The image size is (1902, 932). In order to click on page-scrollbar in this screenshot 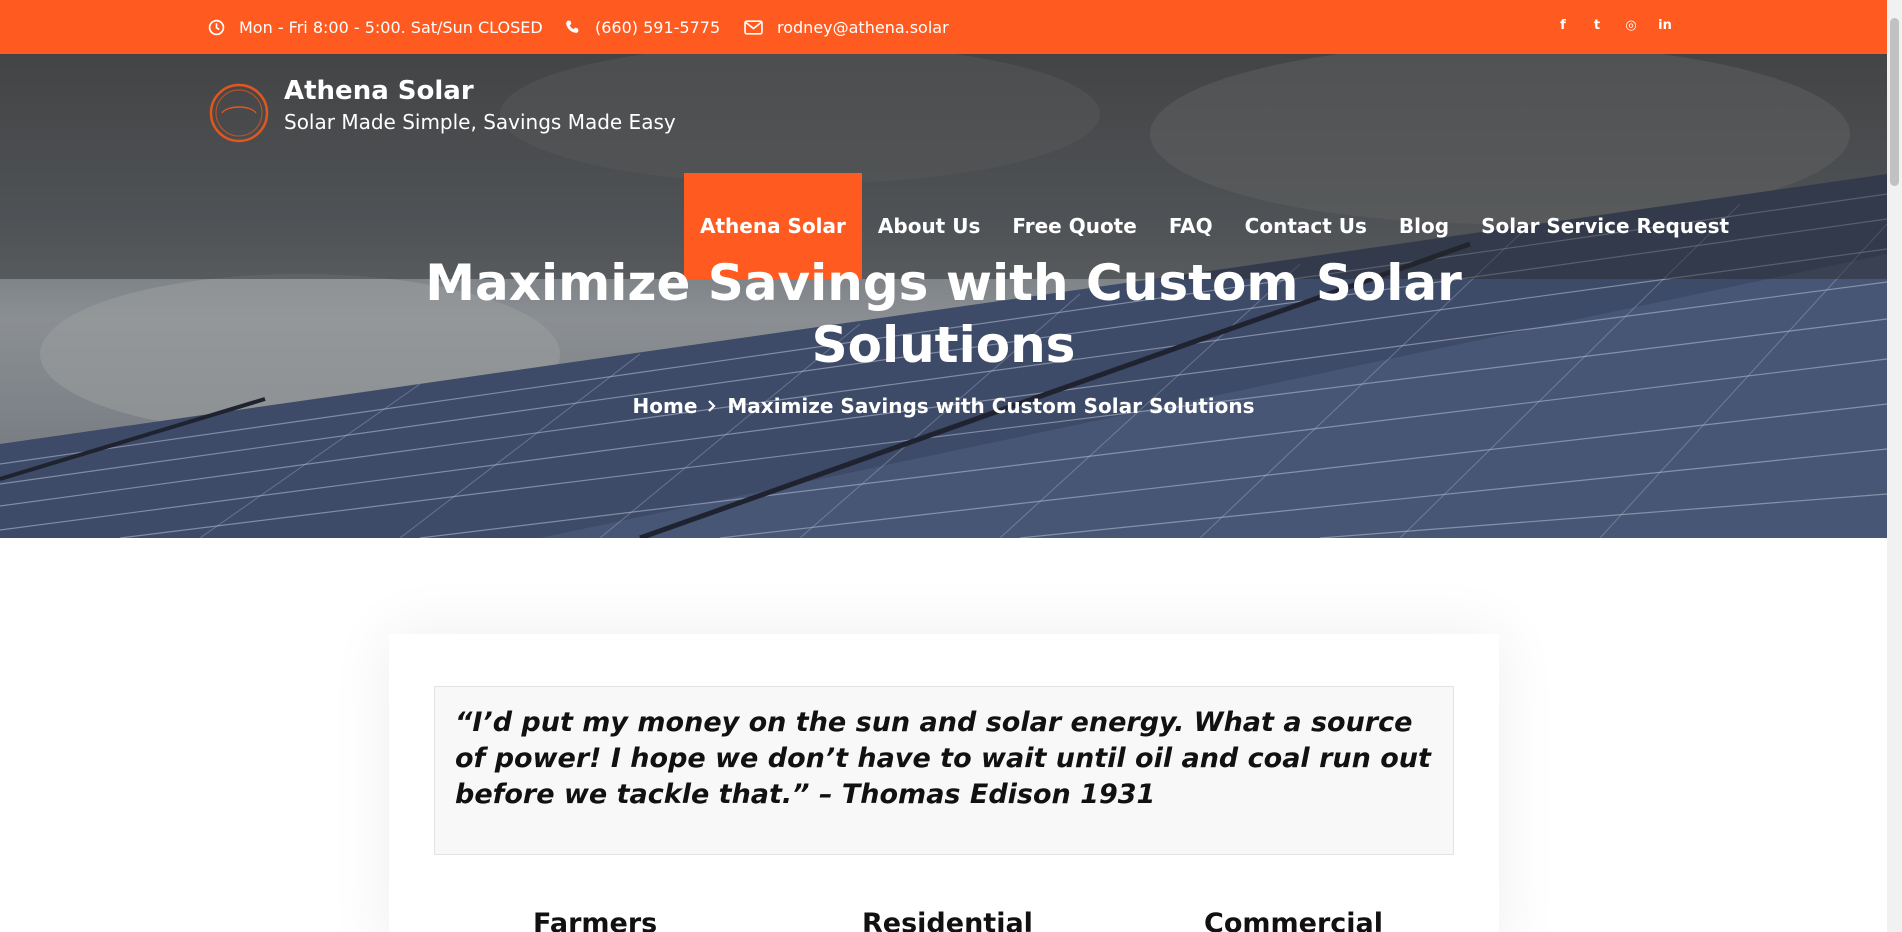, I will do `click(1894, 466)`.